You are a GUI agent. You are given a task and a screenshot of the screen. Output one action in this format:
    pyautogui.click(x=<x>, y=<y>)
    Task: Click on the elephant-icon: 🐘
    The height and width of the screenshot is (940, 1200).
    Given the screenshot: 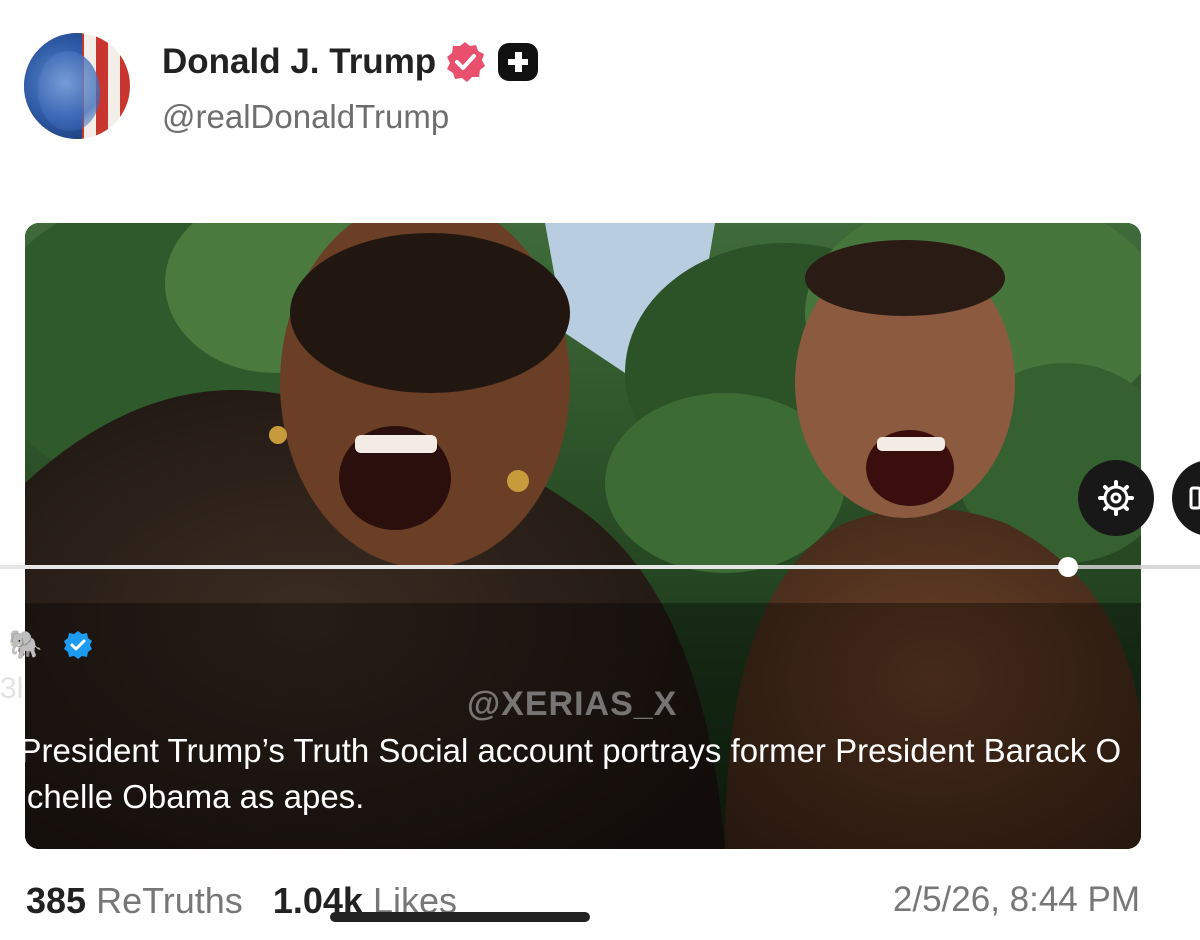 What is the action you would take?
    pyautogui.click(x=25, y=644)
    